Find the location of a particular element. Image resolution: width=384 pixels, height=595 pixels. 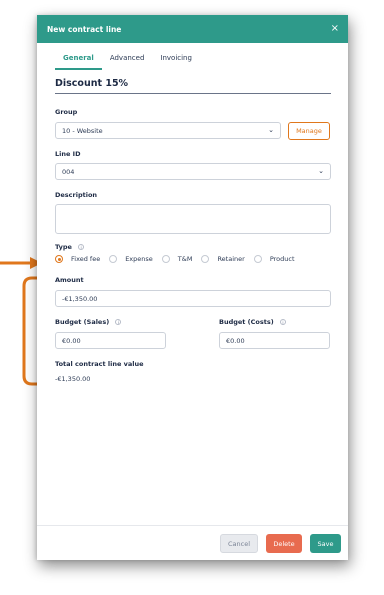

amount-value: -€1,350.00 is located at coordinates (80, 298).